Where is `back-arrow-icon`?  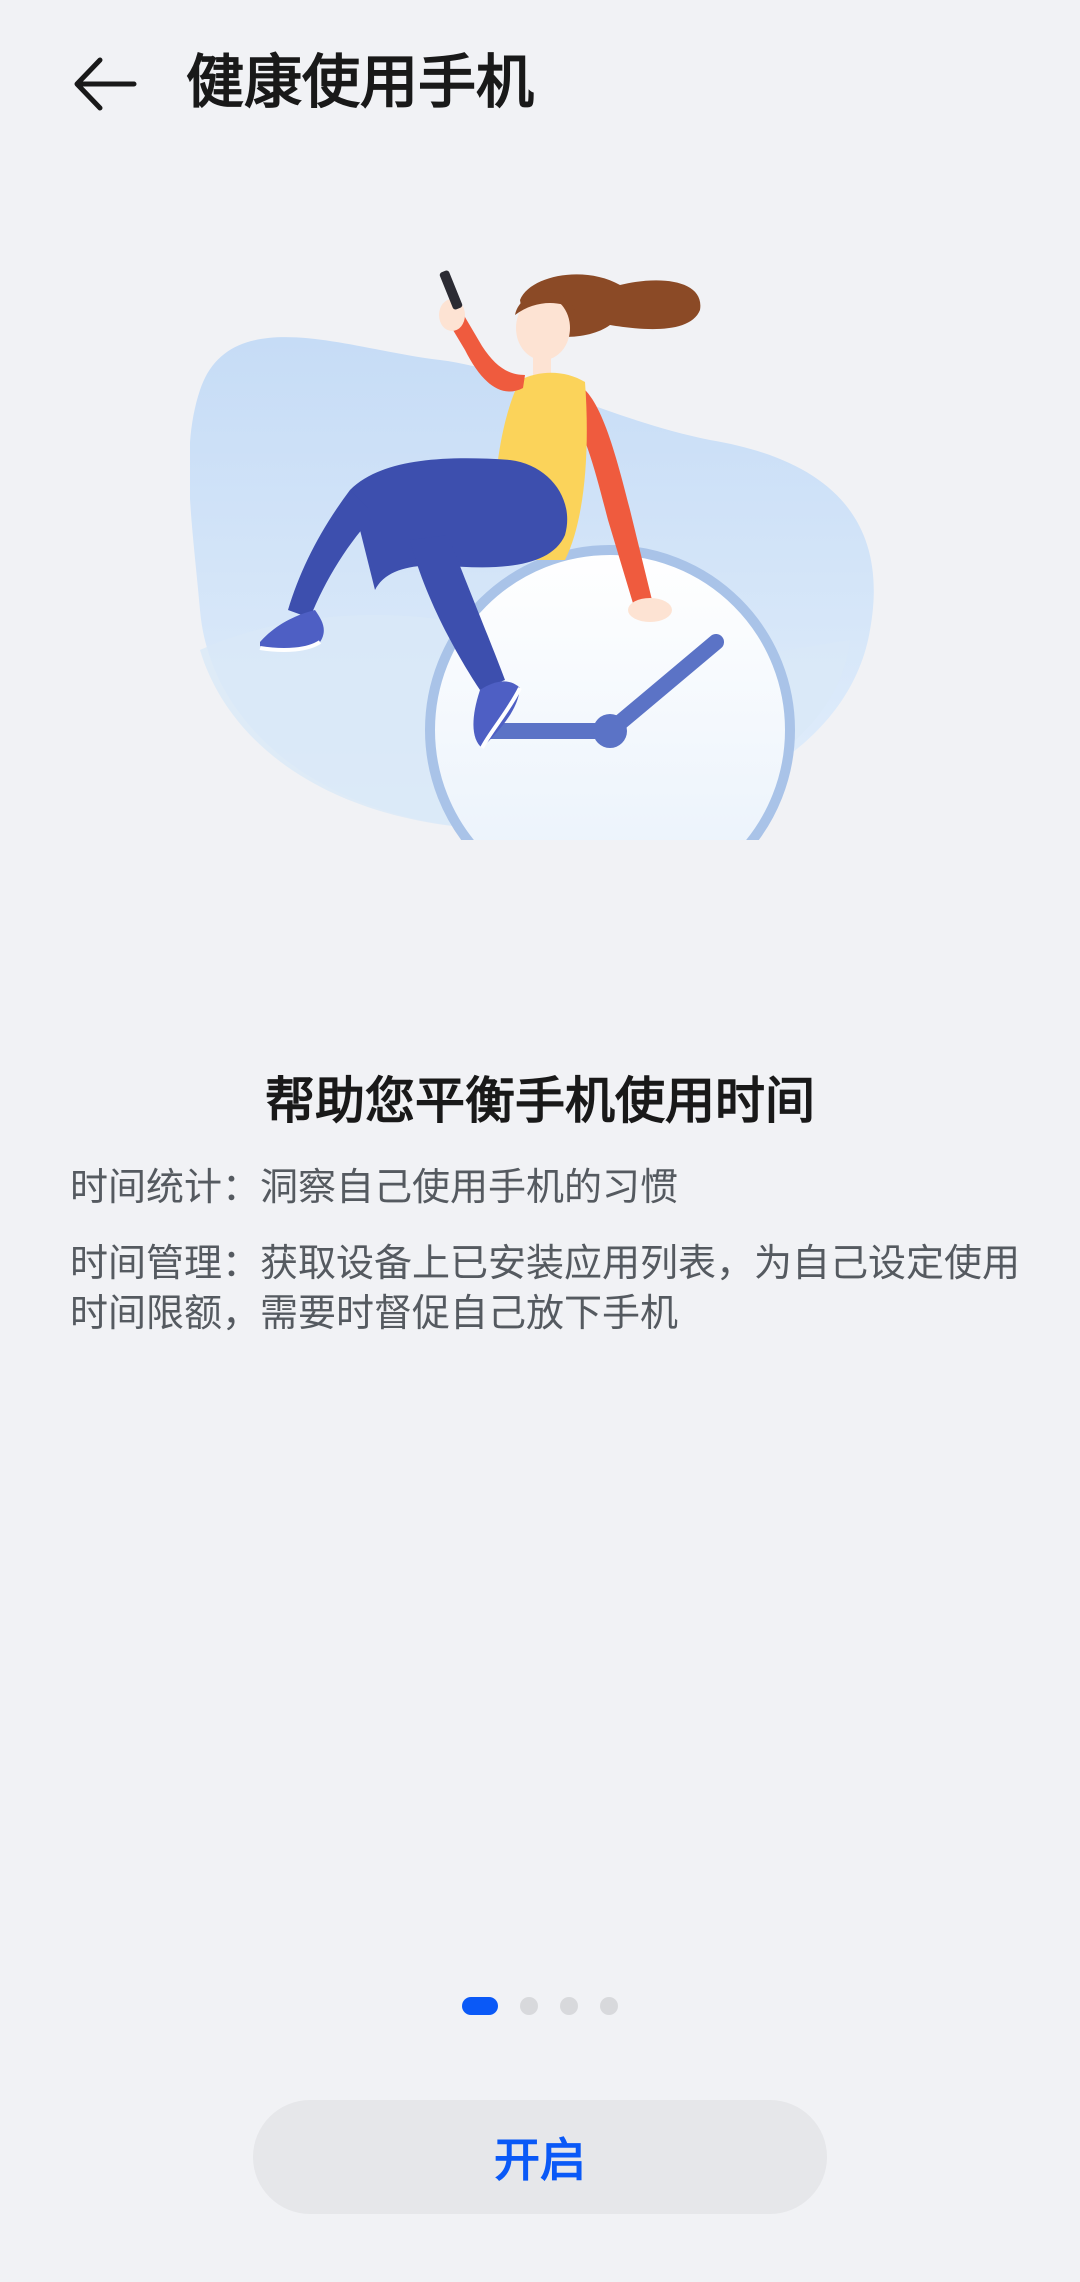
back-arrow-icon is located at coordinates (105, 84).